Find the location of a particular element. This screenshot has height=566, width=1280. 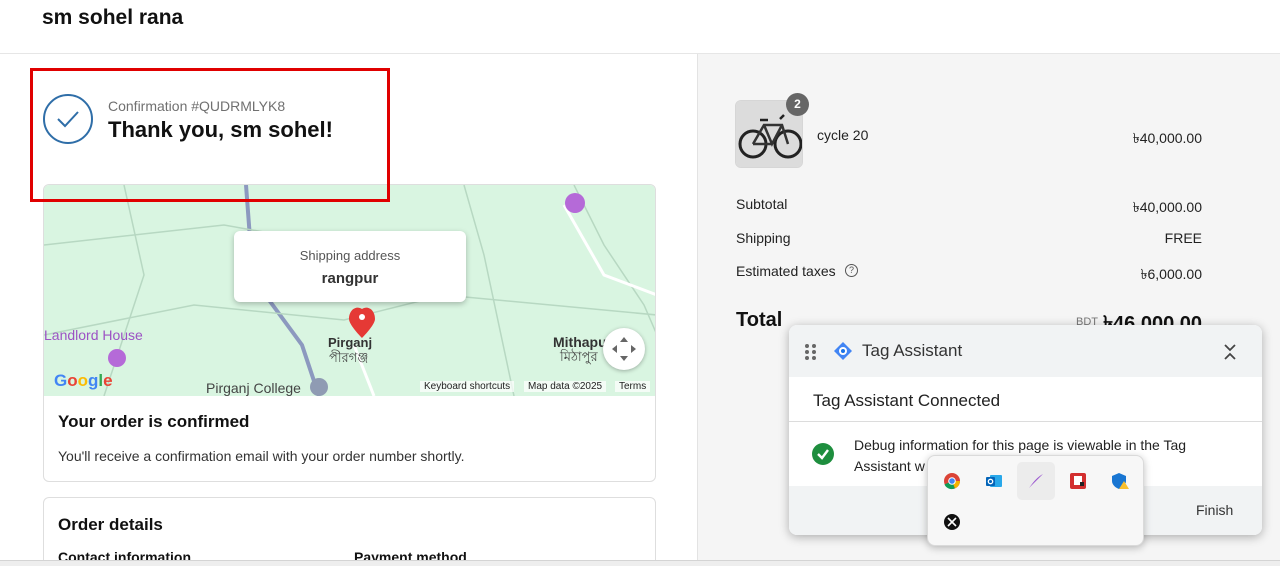

tag-assistant-status: Tag Assistant Connected is located at coordinates (907, 400).